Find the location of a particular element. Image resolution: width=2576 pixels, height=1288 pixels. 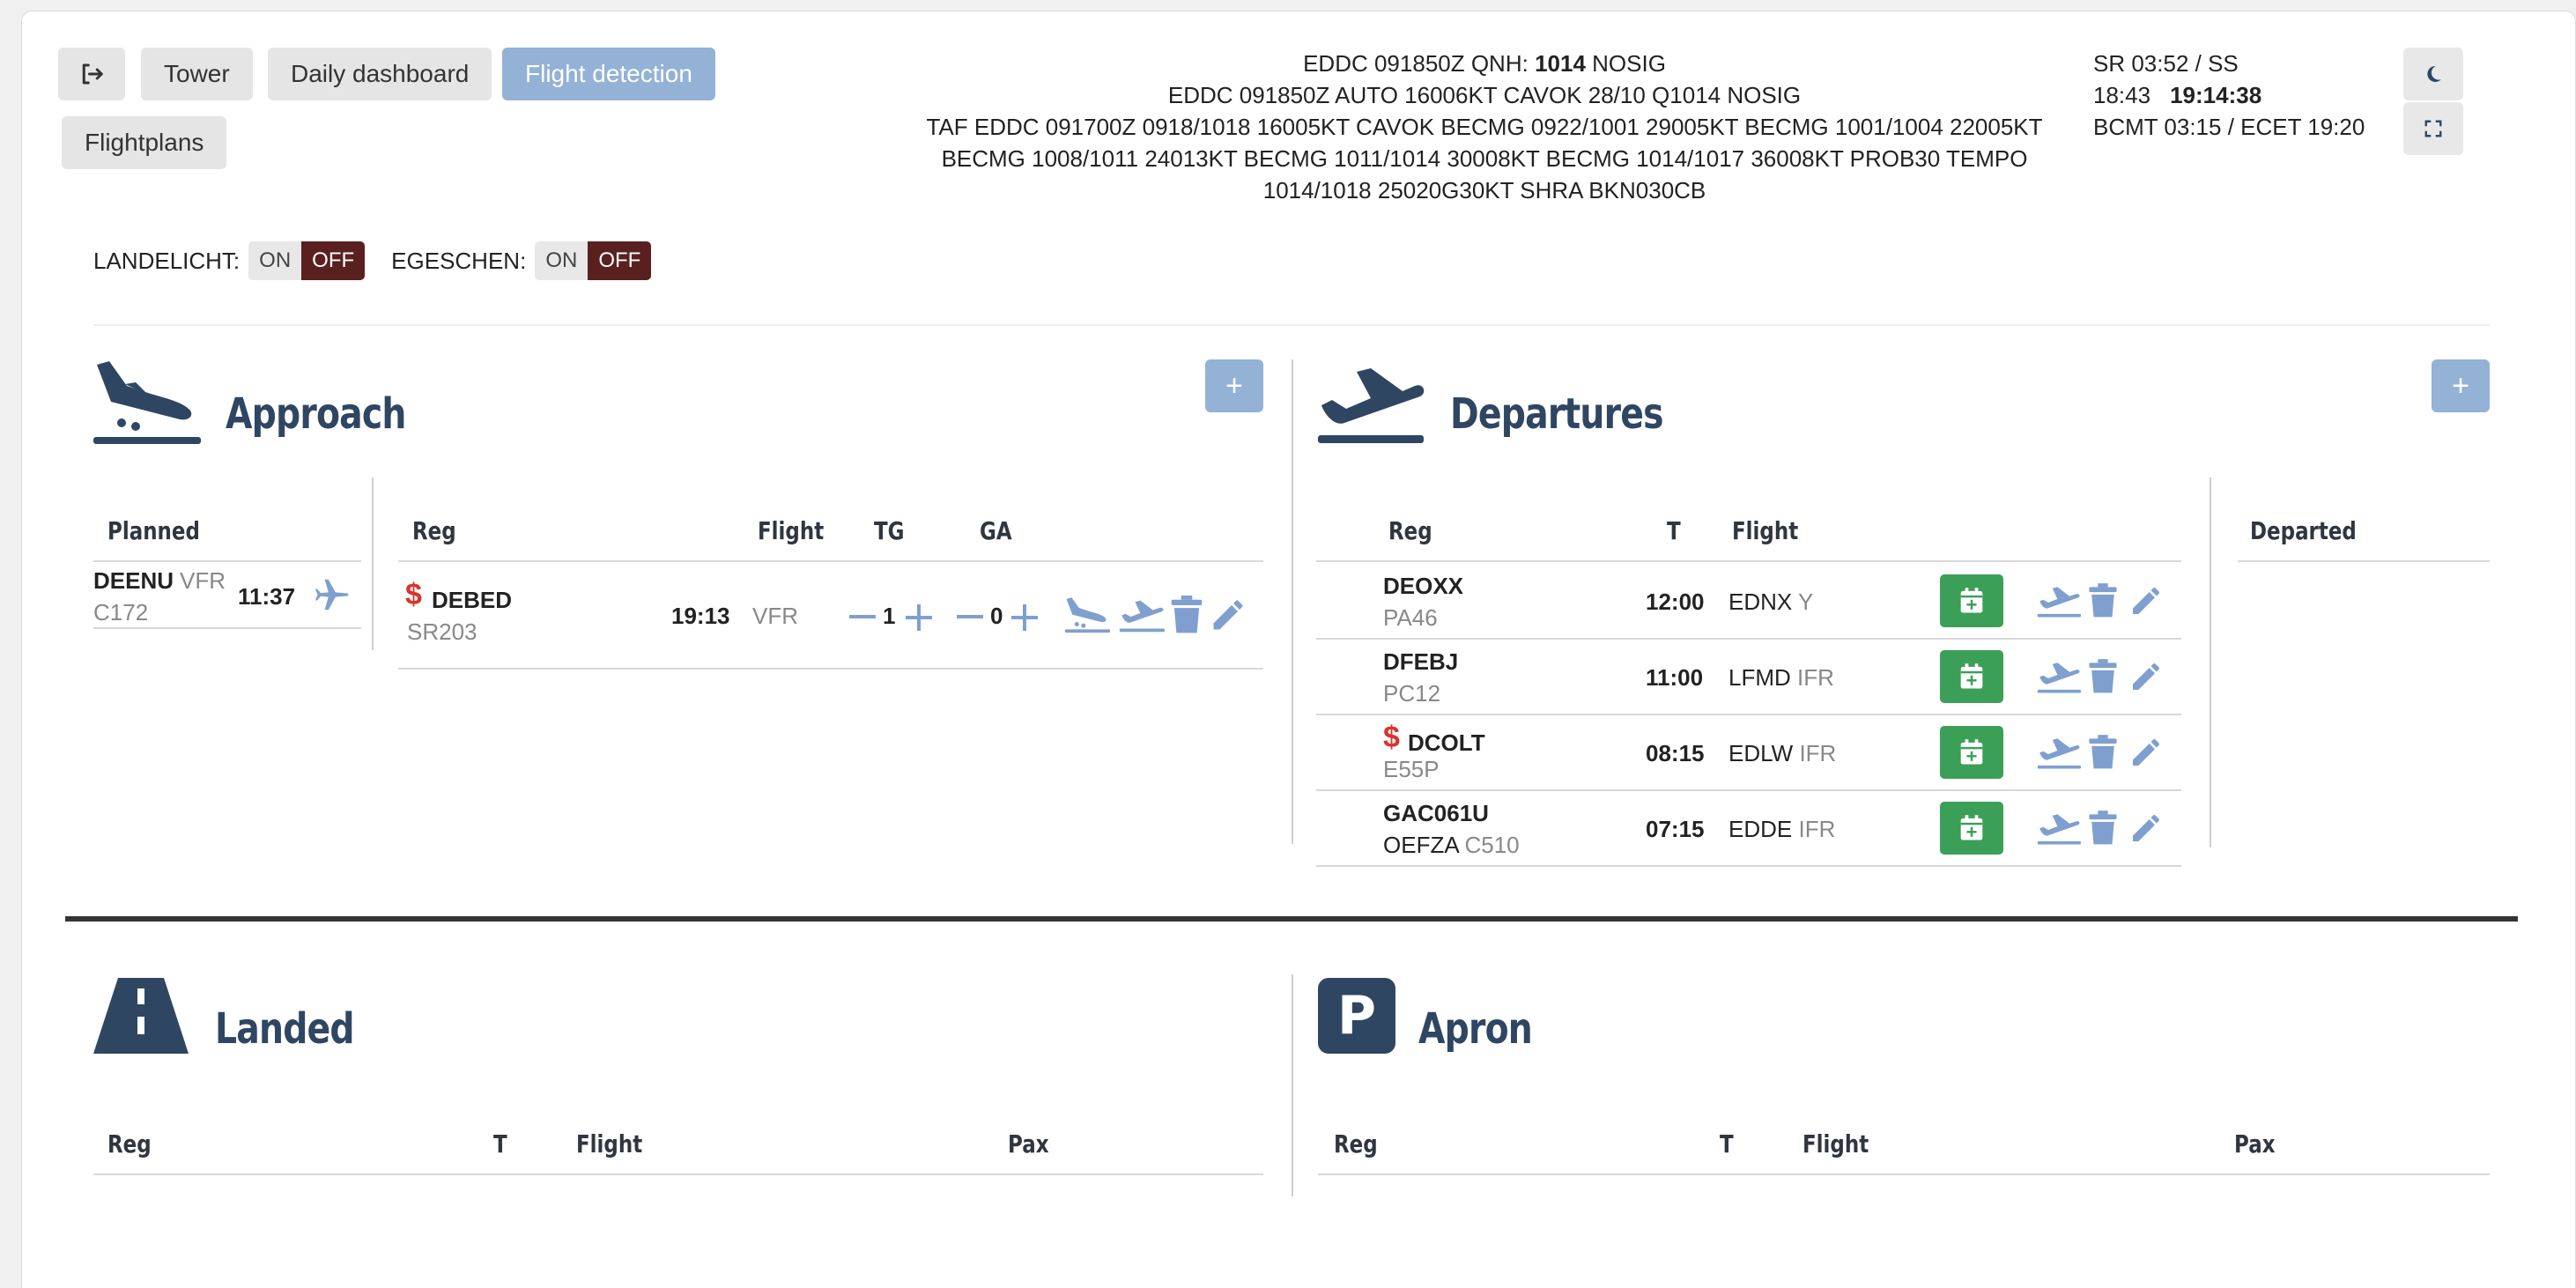

egeschen-toggle: ON OFF is located at coordinates (593, 260).